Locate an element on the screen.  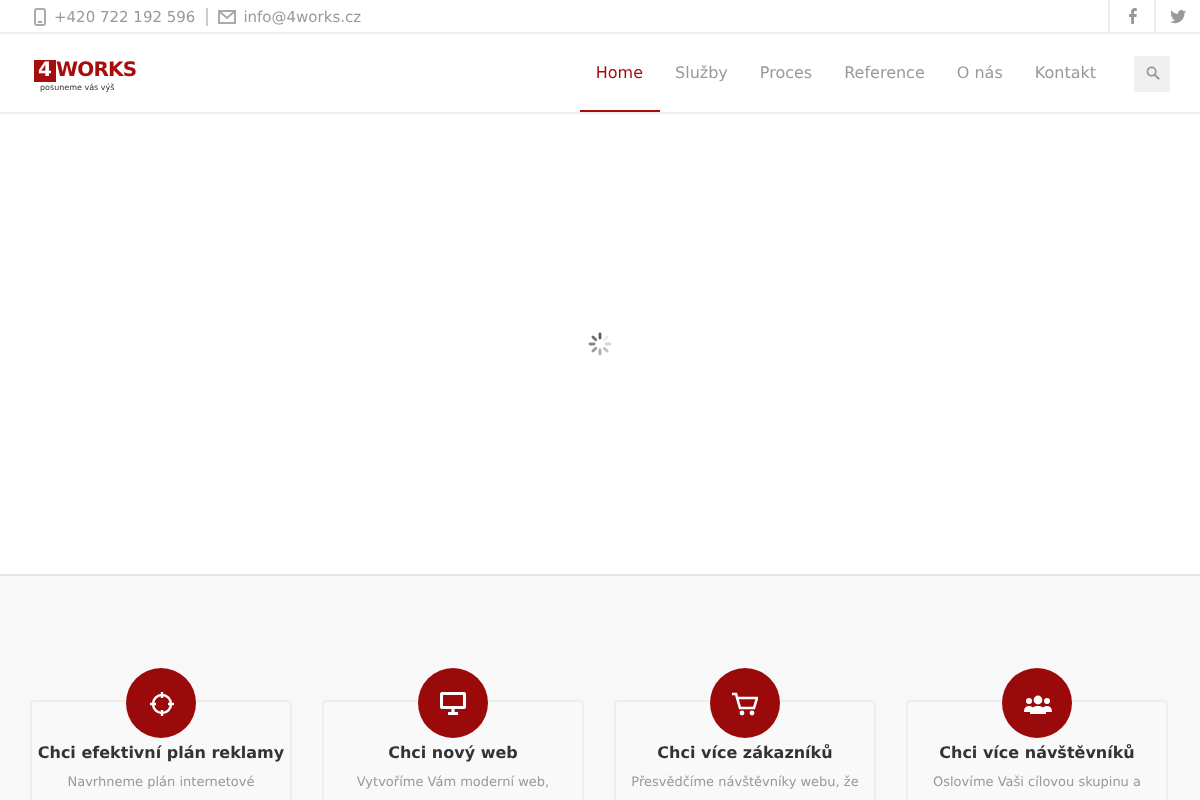
nav-link: Služby is located at coordinates (701, 73).